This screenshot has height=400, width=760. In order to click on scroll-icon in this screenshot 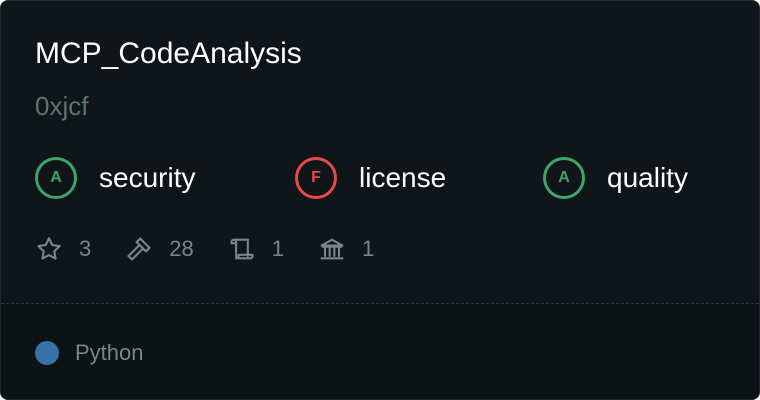, I will do `click(242, 249)`.